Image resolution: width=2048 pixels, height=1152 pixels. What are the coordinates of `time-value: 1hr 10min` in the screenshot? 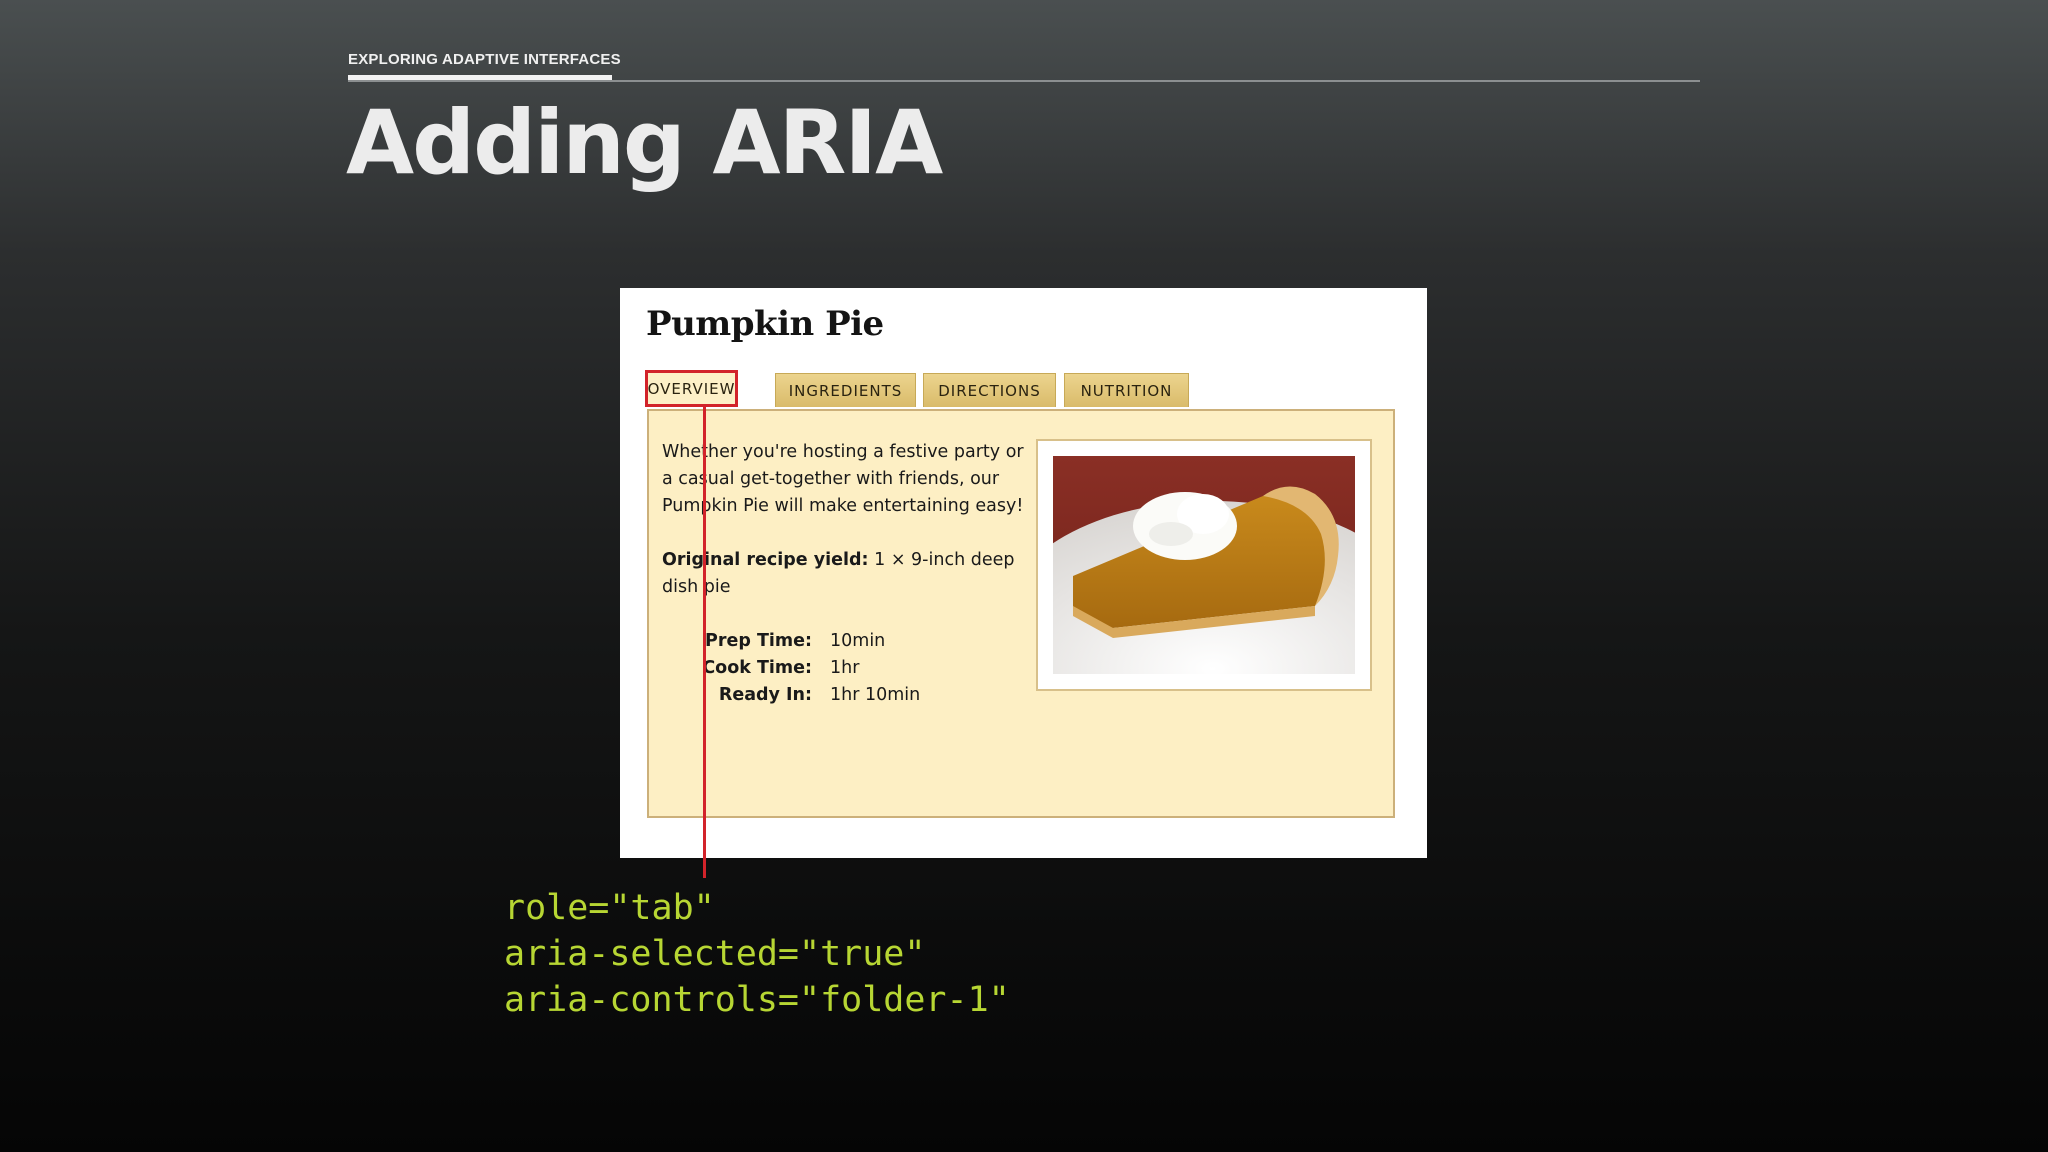 It's located at (875, 695).